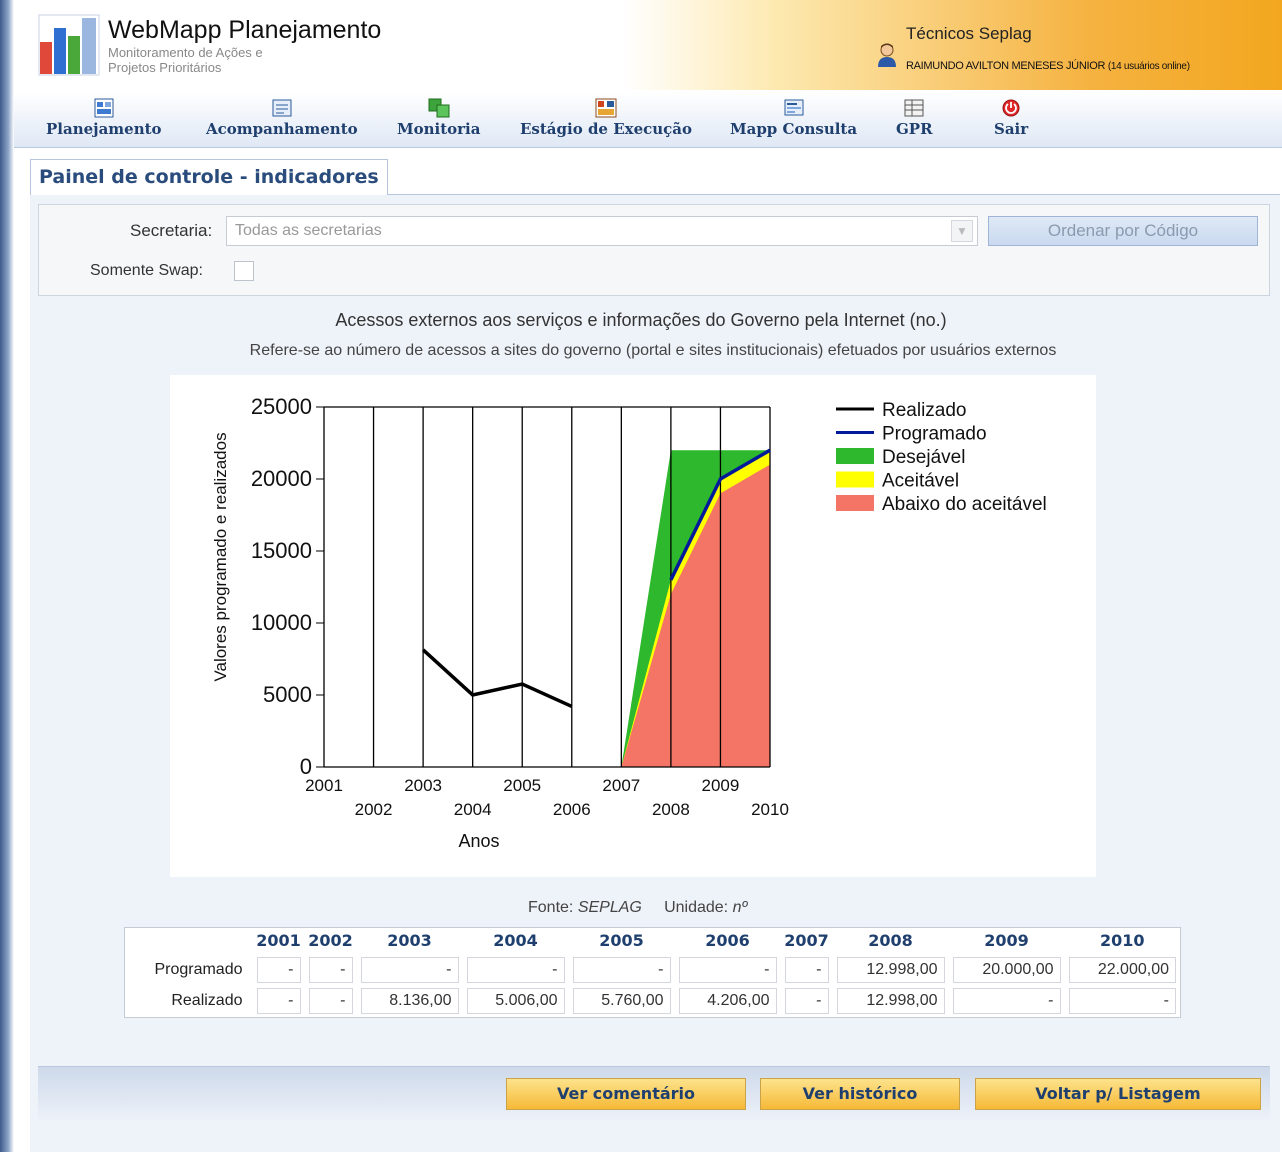 This screenshot has width=1282, height=1152. Describe the element at coordinates (572, 809) in the screenshot. I see `x-tick-label: 2006` at that location.